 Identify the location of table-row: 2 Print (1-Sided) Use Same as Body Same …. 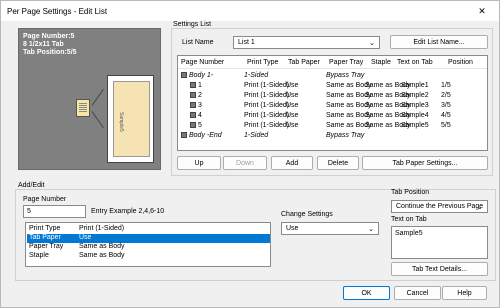
(332, 96).